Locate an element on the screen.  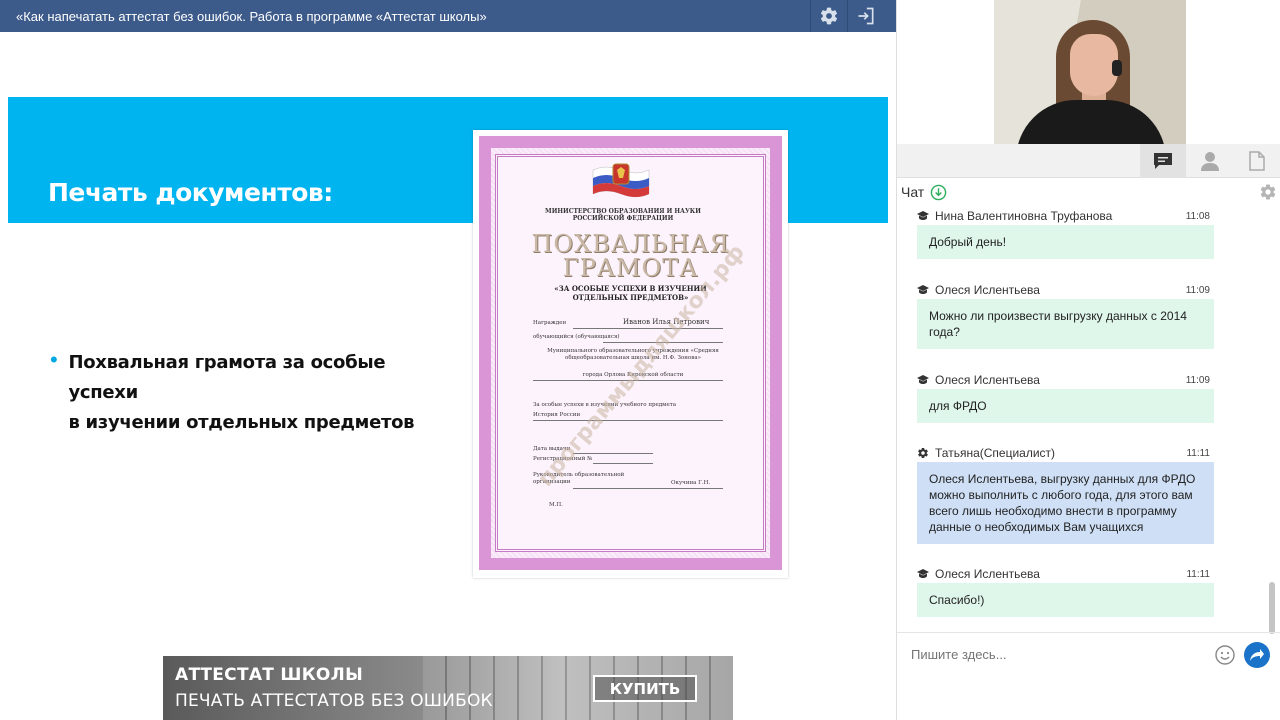
tab-files is located at coordinates (1257, 161).